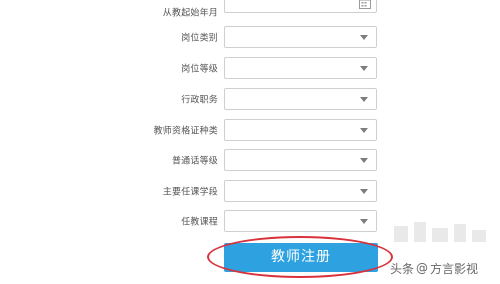 This screenshot has height=284, width=500. I want to click on teacher-certificate-select, so click(300, 130).